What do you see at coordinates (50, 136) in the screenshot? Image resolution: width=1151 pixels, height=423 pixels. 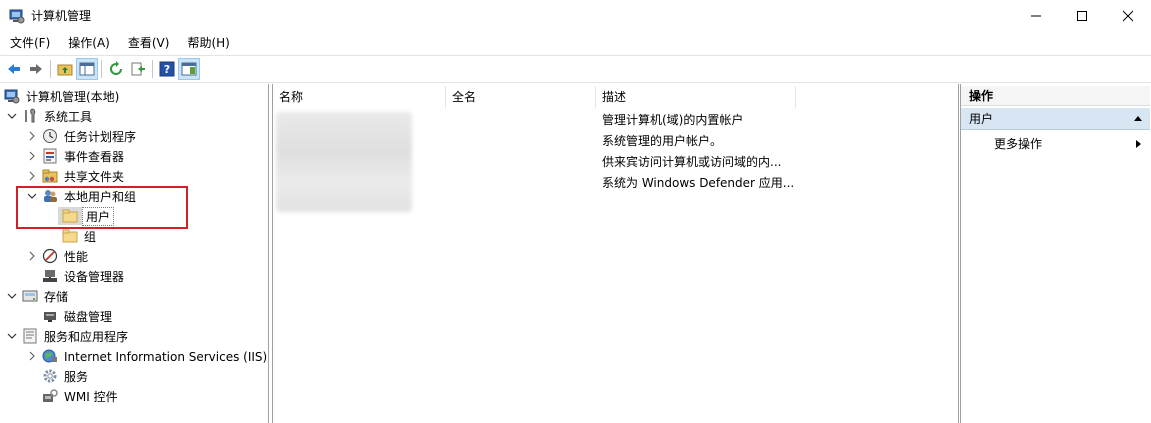 I see `clock-icon` at bounding box center [50, 136].